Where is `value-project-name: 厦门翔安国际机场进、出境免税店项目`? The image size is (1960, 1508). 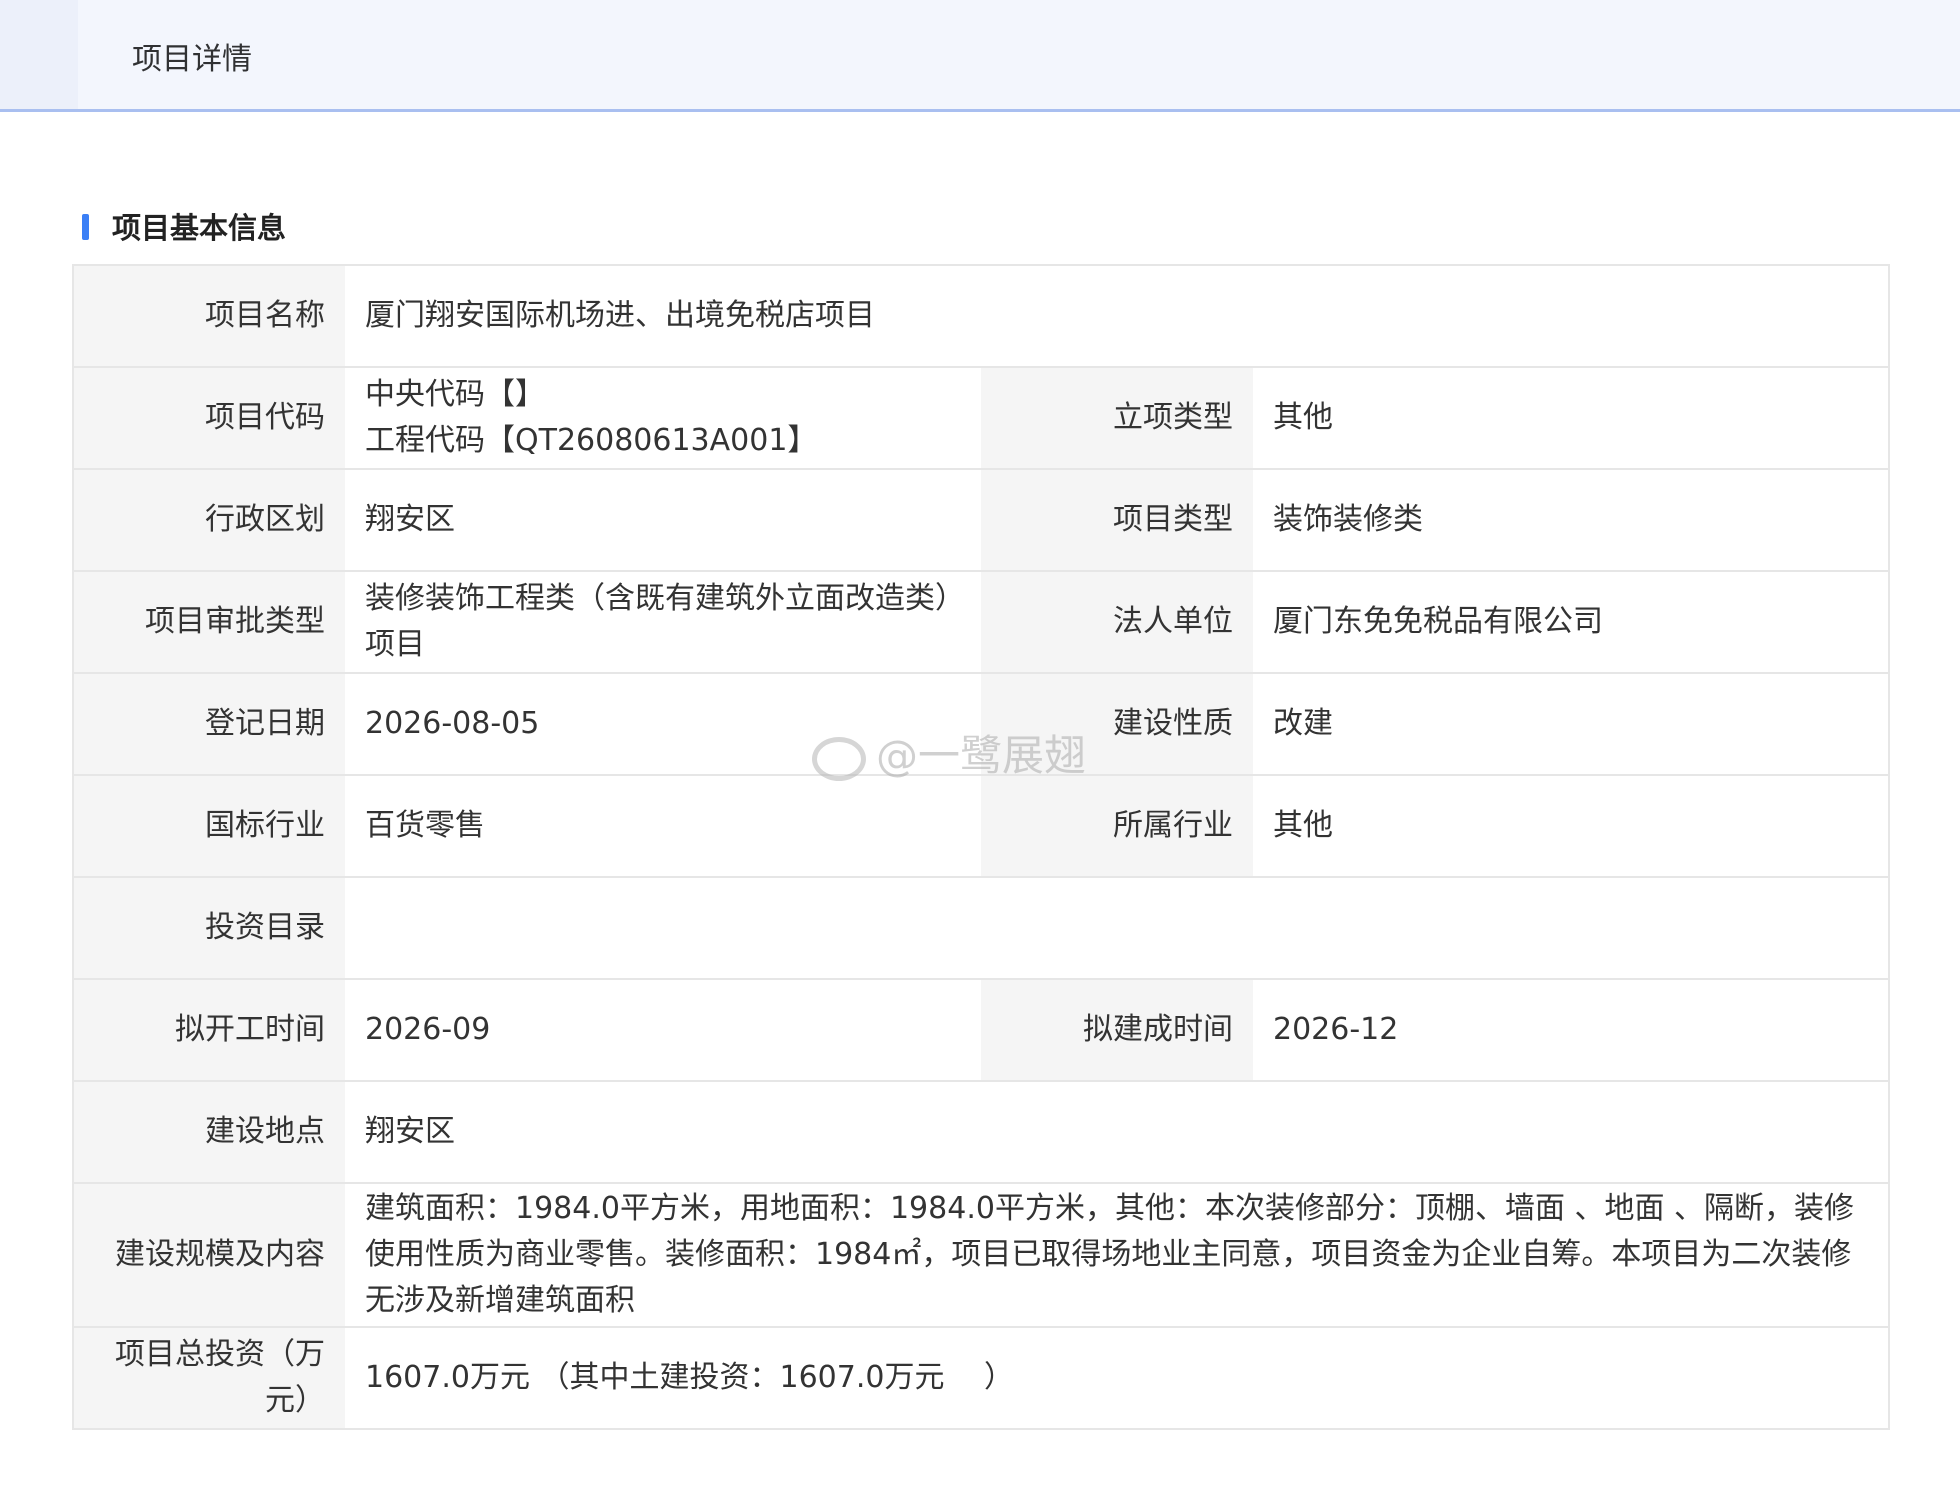
value-project-name: 厦门翔安国际机场进、出境免税店项目 is located at coordinates (1117, 315).